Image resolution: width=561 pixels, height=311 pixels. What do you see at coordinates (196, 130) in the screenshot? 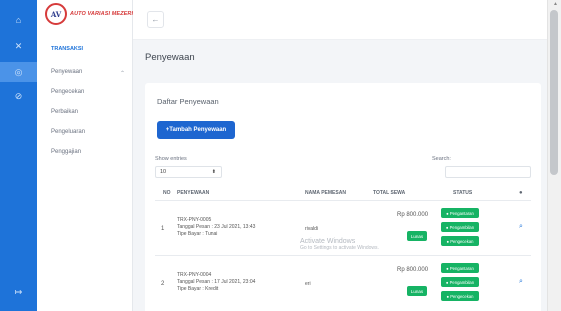
I see `add-rental-button: +Tambah Penyewaan` at bounding box center [196, 130].